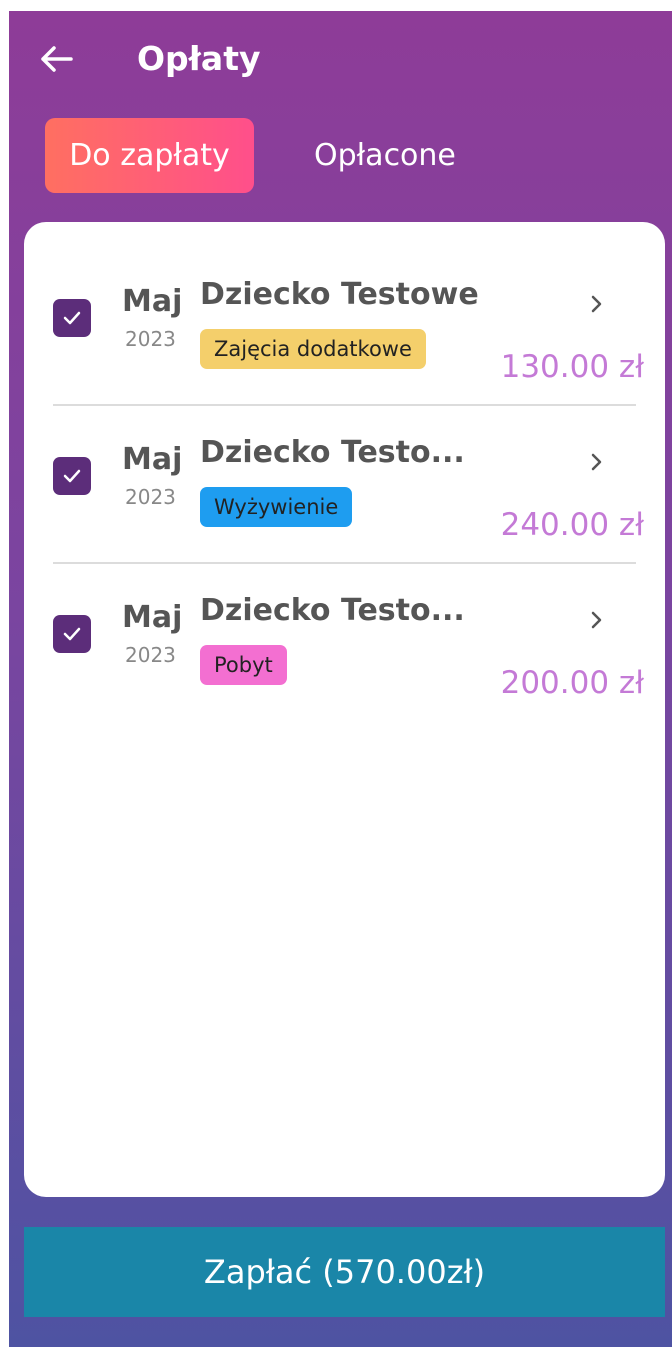 The image size is (672, 1347). Describe the element at coordinates (340, 66) in the screenshot. I see `app-header: Opłaty` at that location.